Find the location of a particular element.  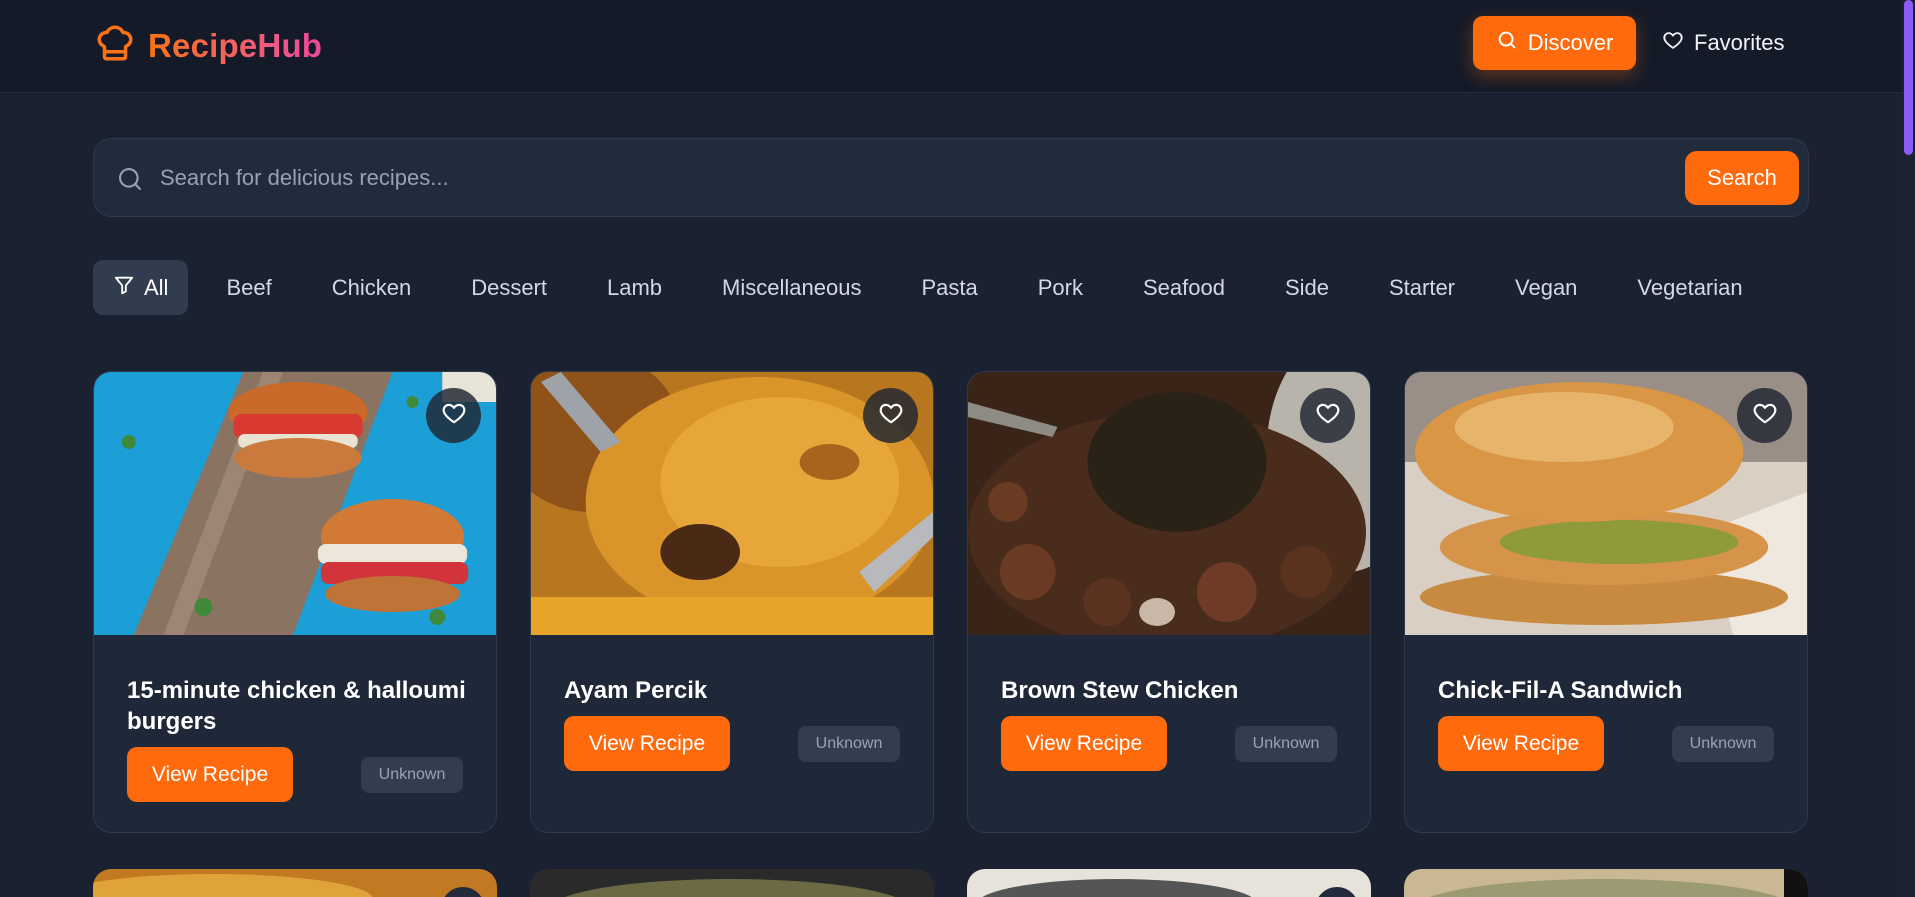

recipe-title: Chick-Fil-A Sandwich is located at coordinates (1560, 690).